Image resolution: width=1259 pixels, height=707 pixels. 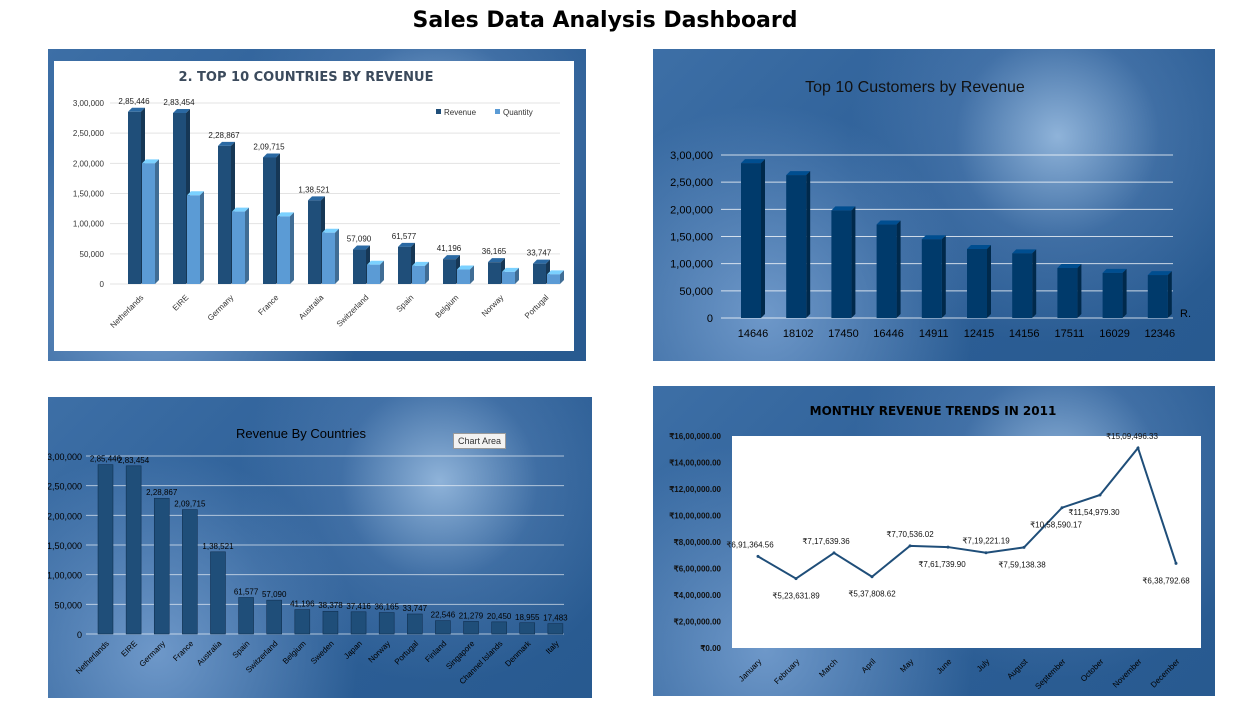 What do you see at coordinates (518, 112) in the screenshot?
I see `legend-label-quantity: Quantity` at bounding box center [518, 112].